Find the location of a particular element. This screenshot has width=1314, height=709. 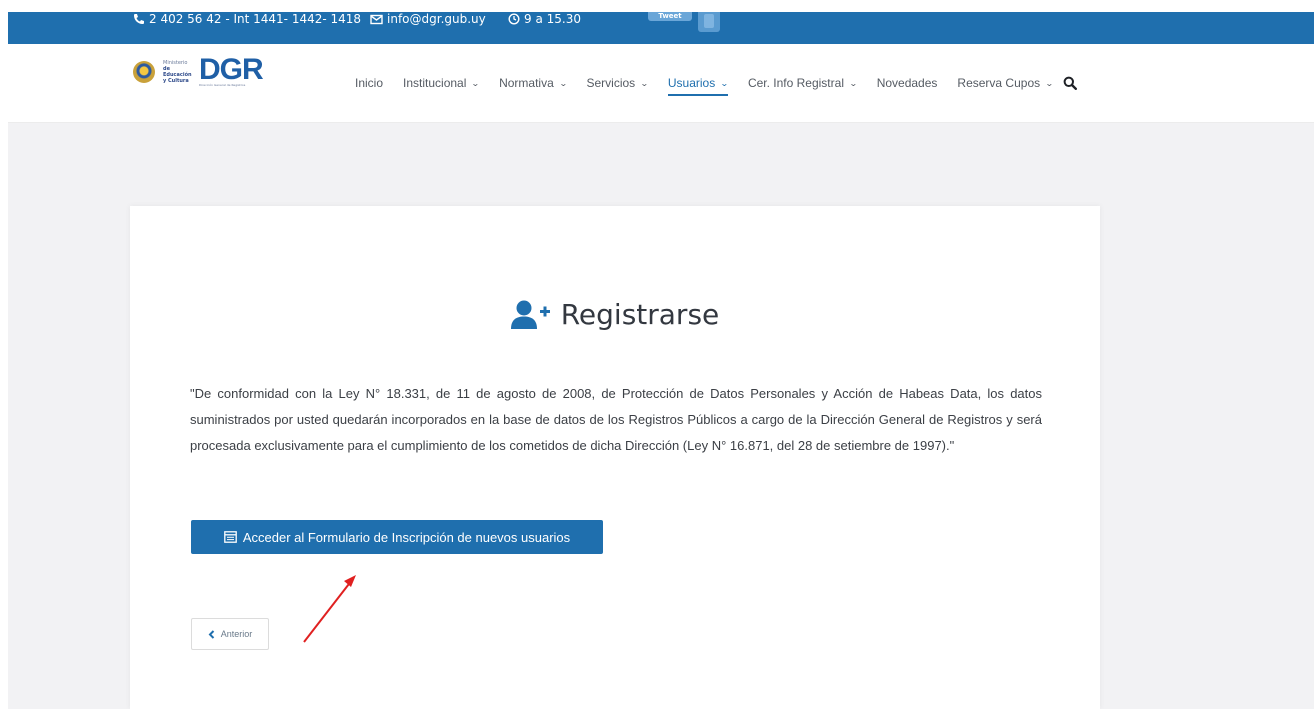

dgr-acronym: DGR is located at coordinates (231, 69).